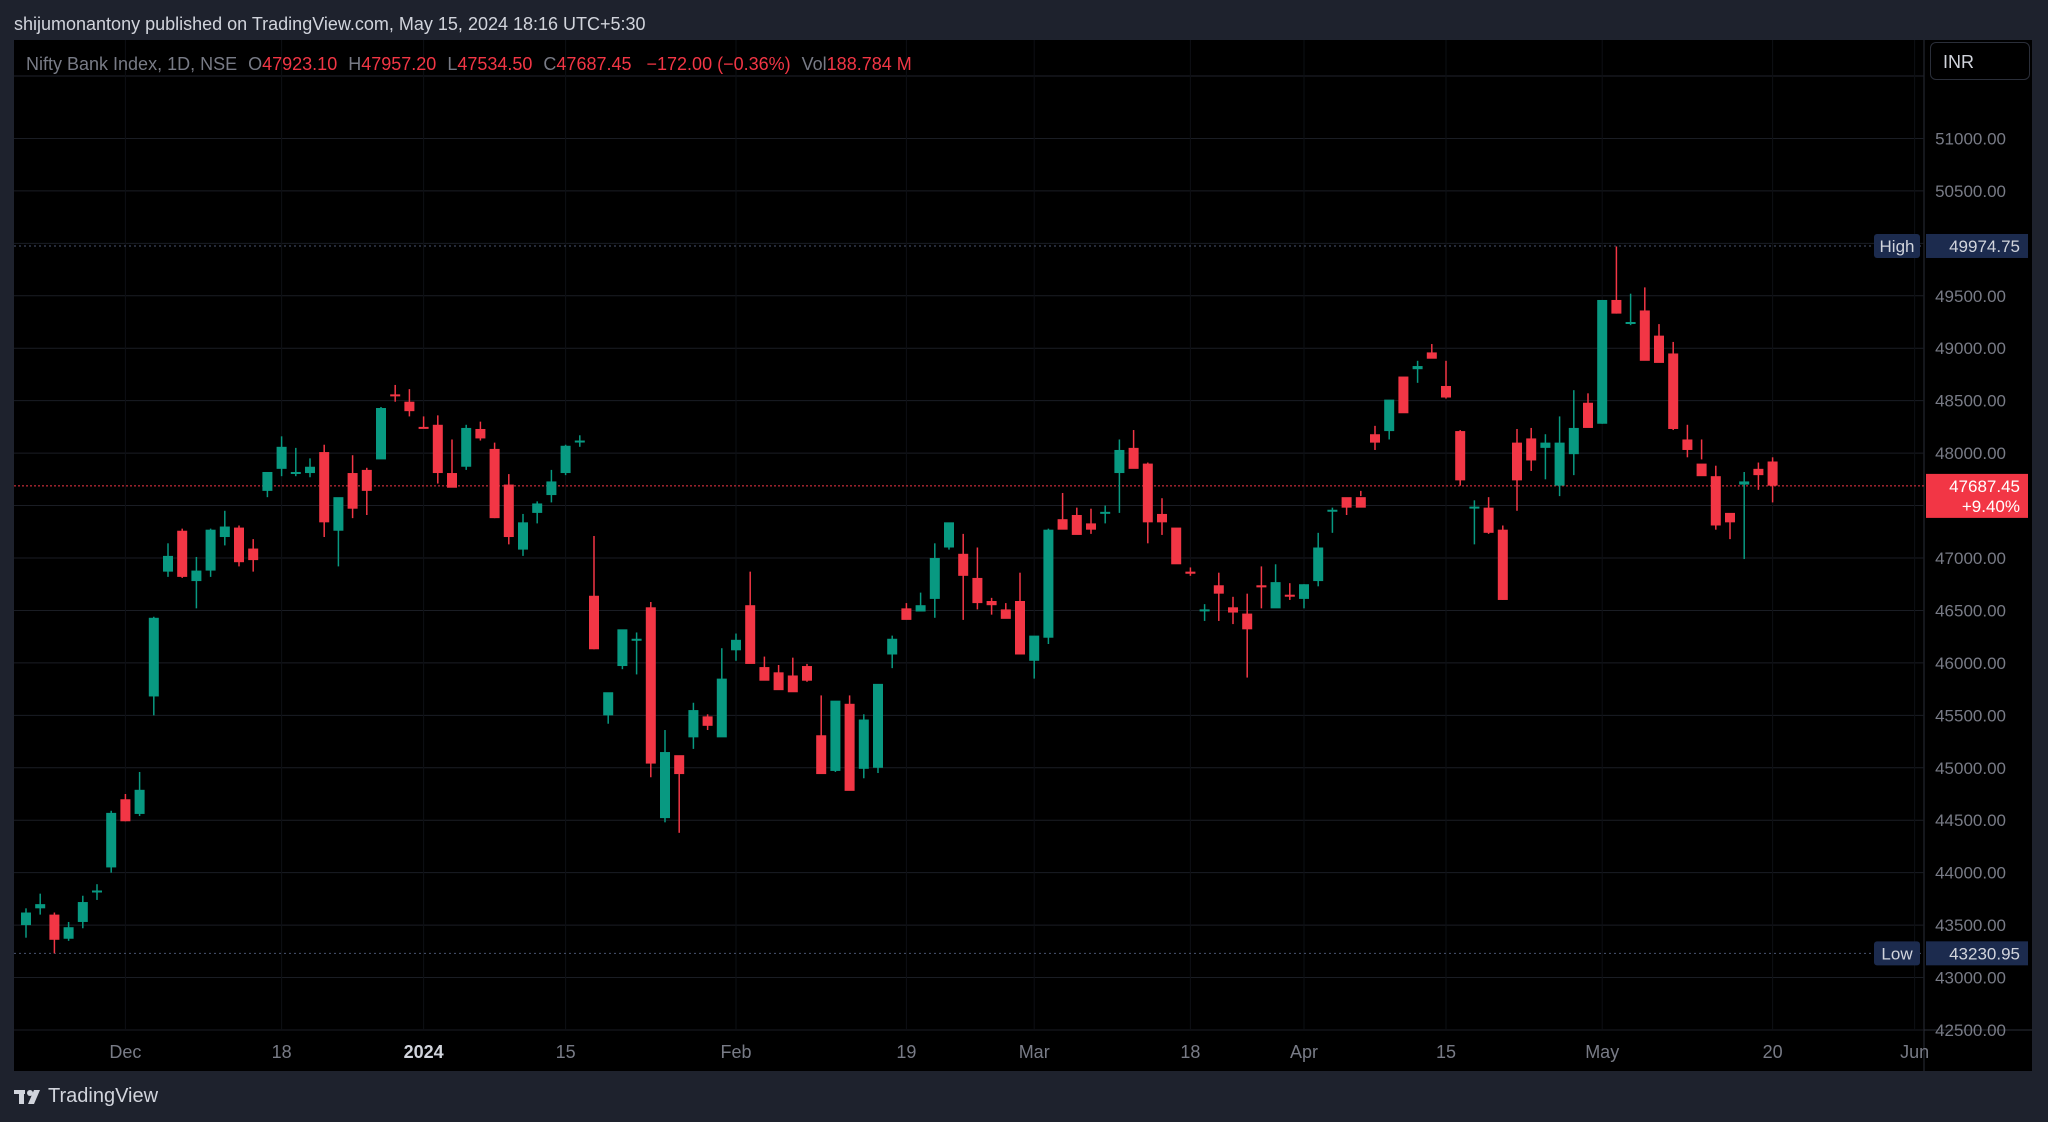 The image size is (2048, 1122). I want to click on price-tick-label: 46000.00, so click(1970, 663).